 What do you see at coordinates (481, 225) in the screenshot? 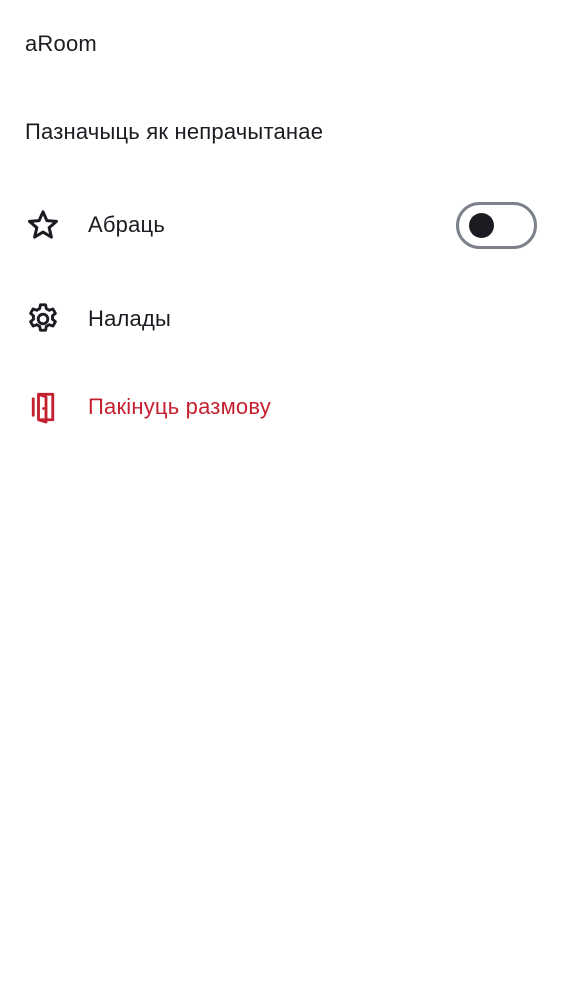
I see `toggle-knob` at bounding box center [481, 225].